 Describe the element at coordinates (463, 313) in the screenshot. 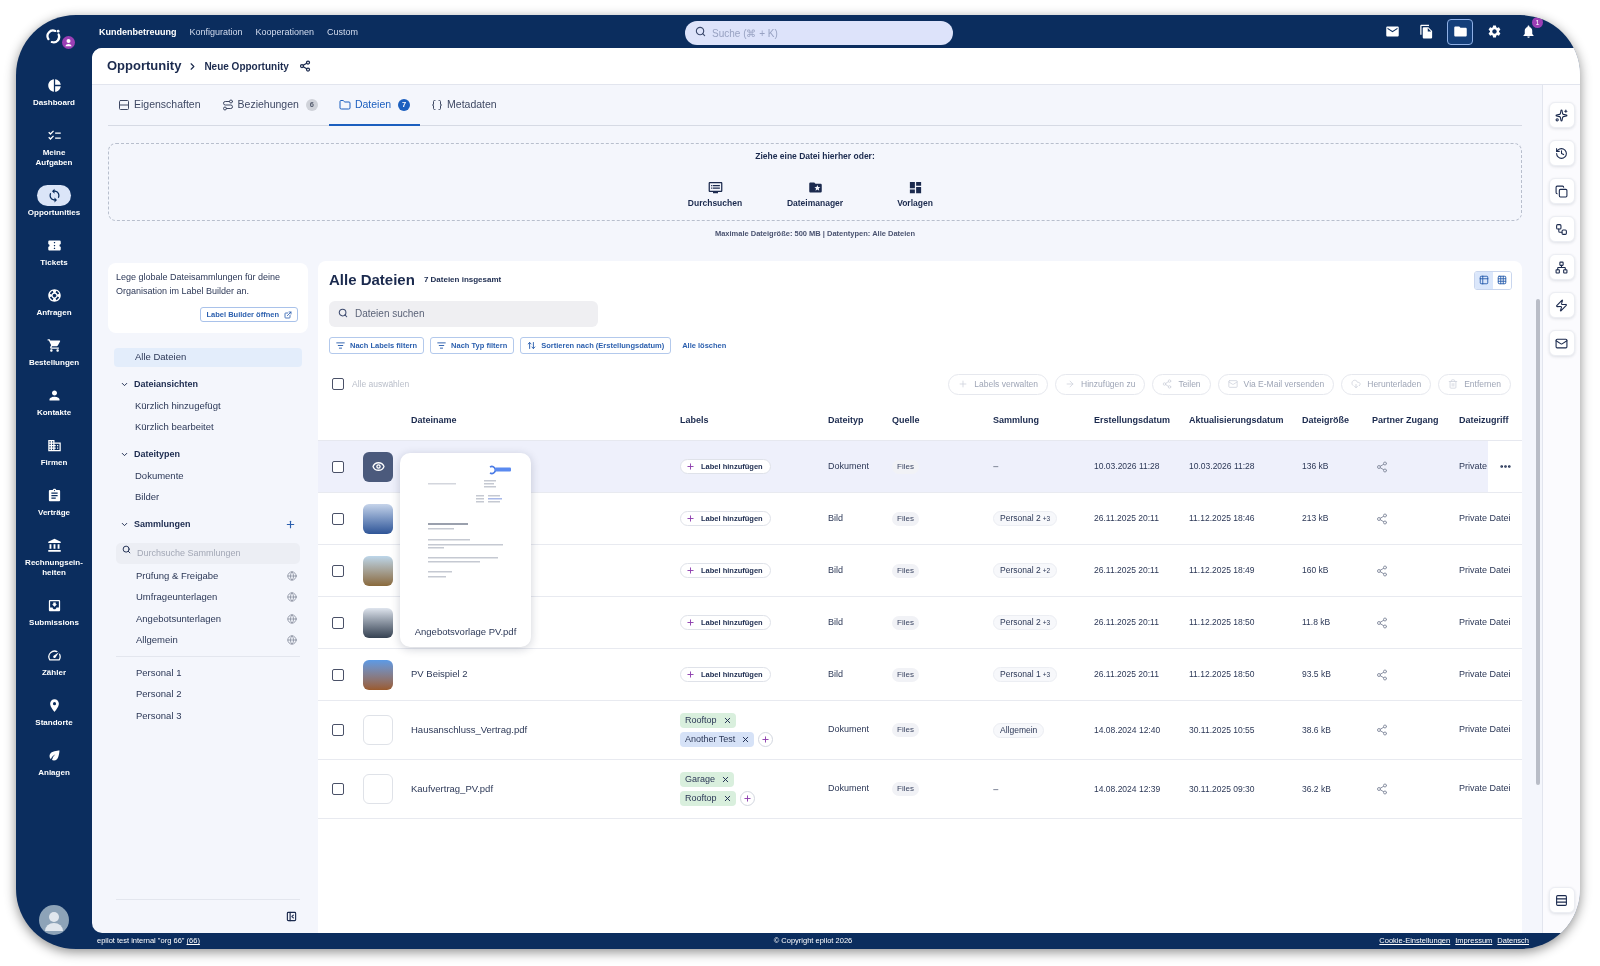

I see `file-search-field: Dateien suchen` at that location.